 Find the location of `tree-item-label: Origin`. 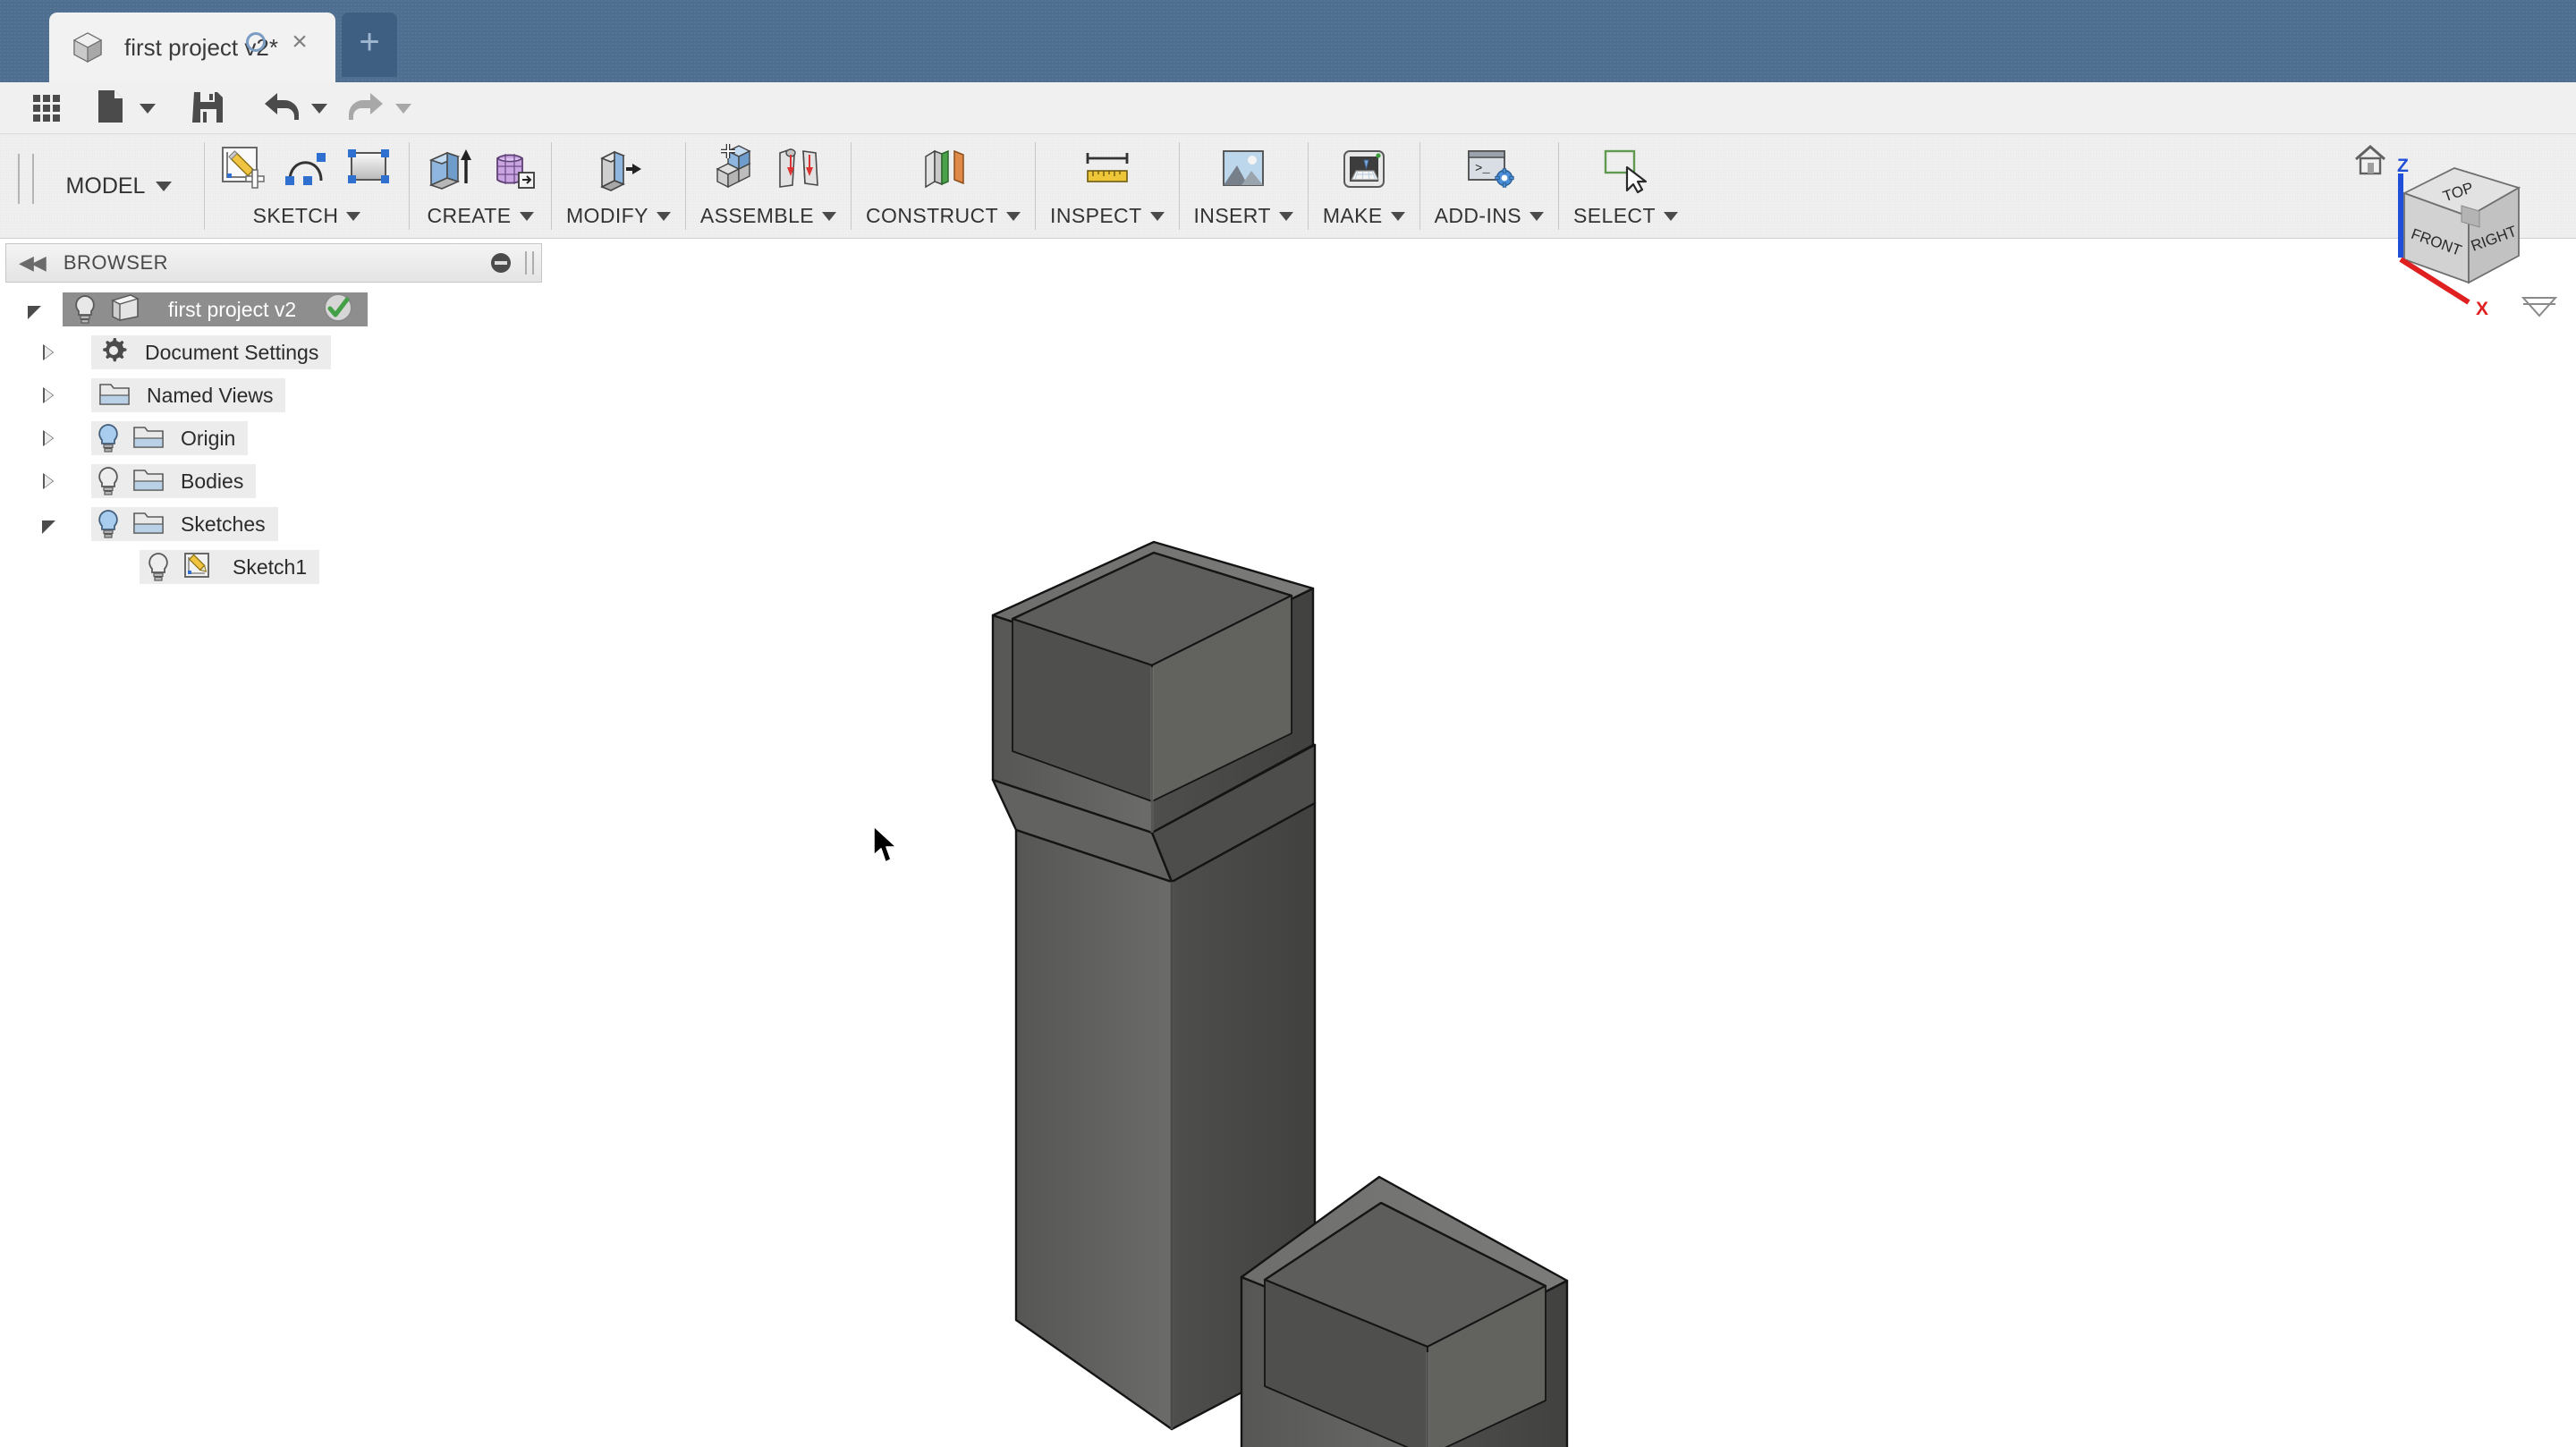

tree-item-label: Origin is located at coordinates (208, 438).